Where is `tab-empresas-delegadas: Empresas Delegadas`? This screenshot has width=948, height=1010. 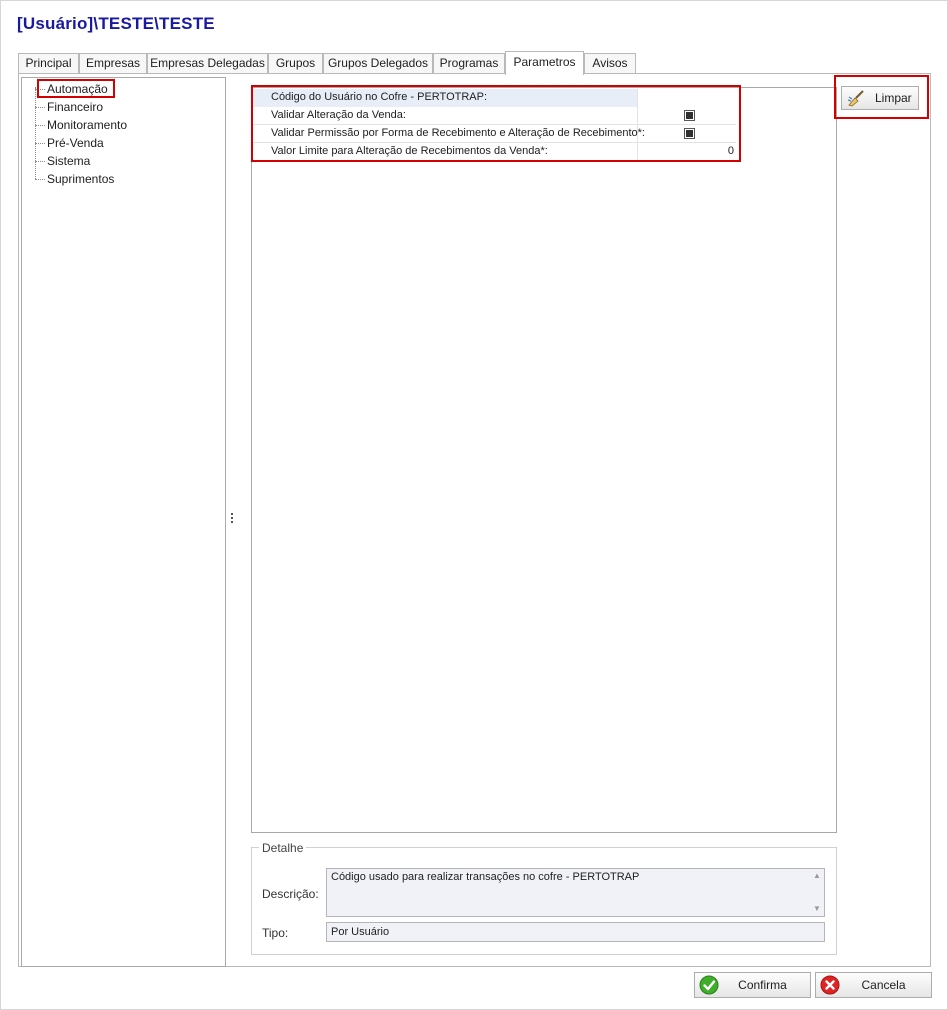 tab-empresas-delegadas: Empresas Delegadas is located at coordinates (207, 63).